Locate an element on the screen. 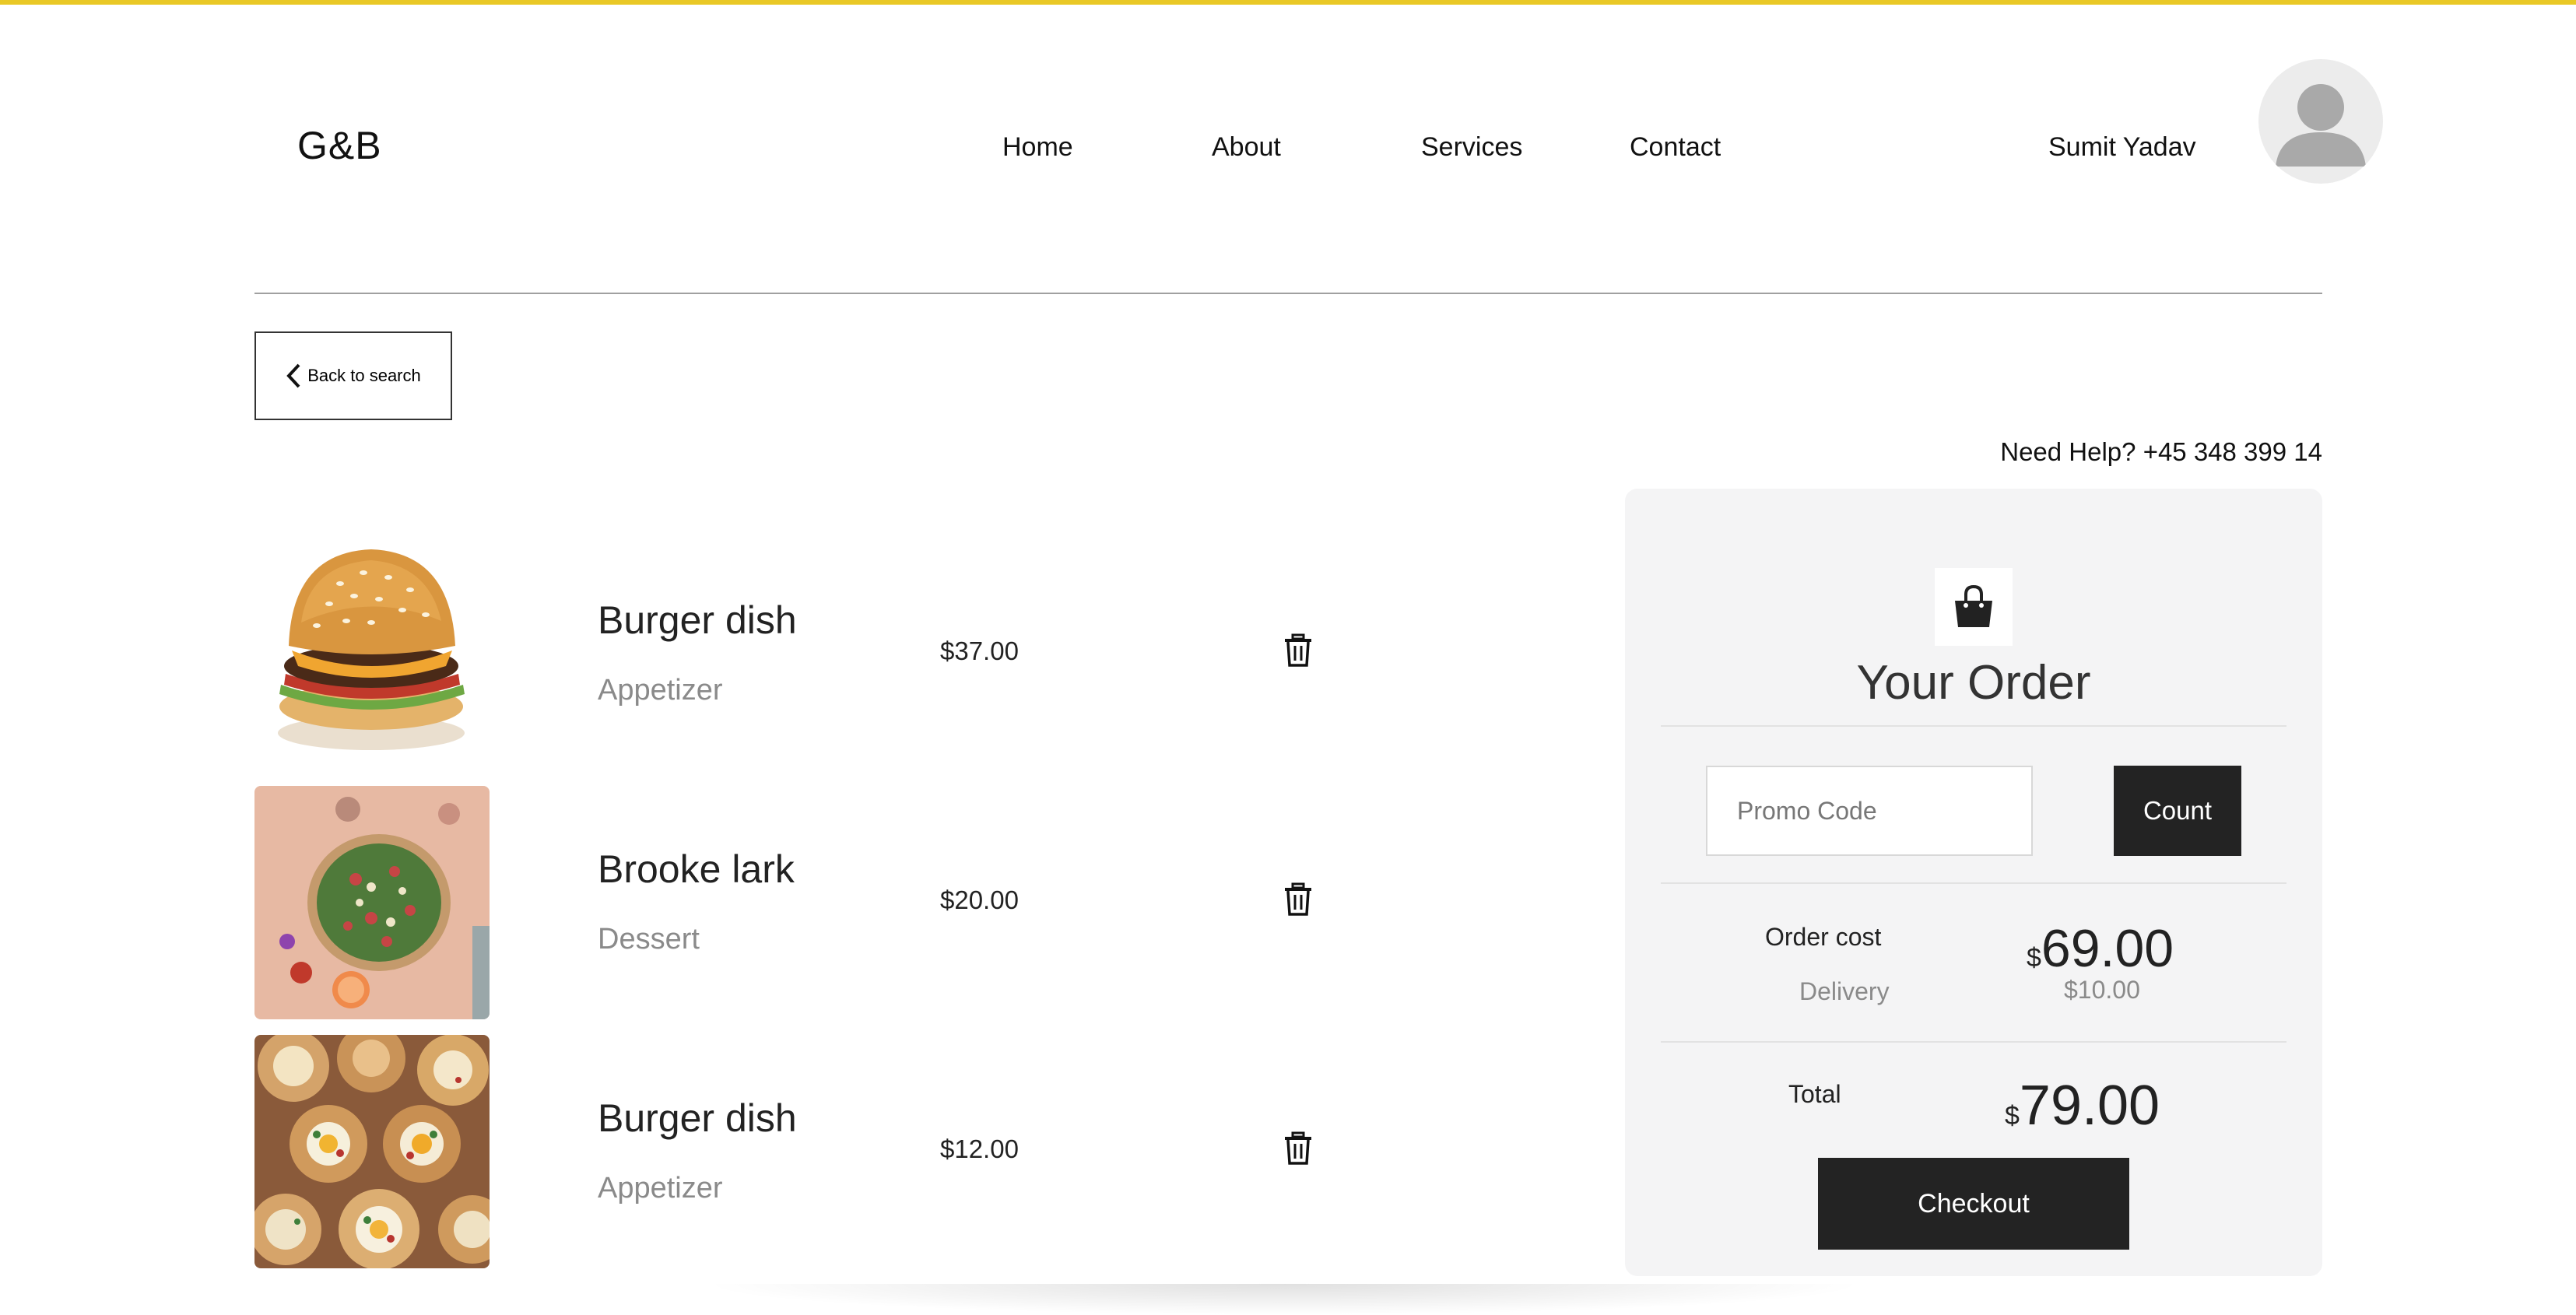  avatar is located at coordinates (2320, 121).